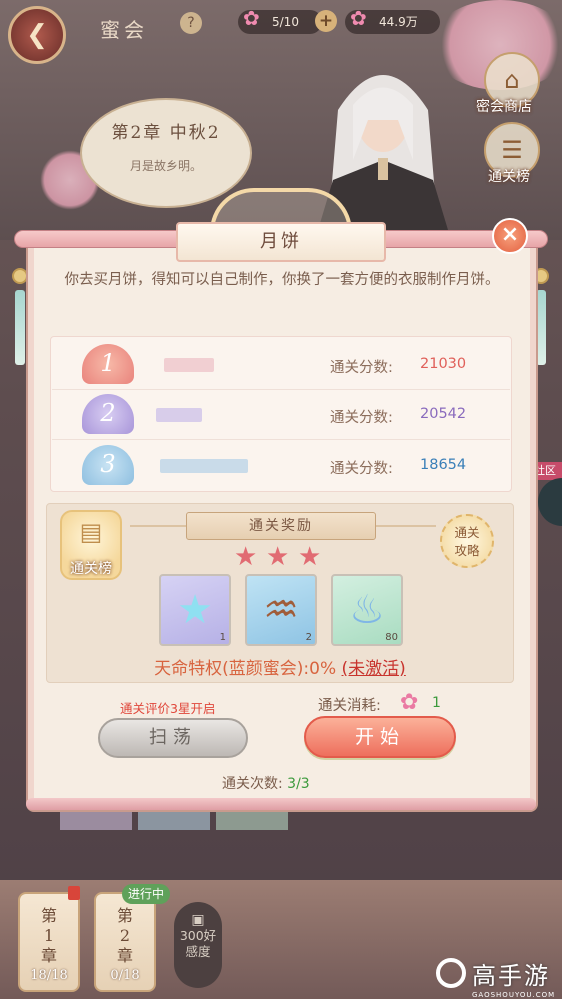 This screenshot has height=999, width=562. I want to click on secret-shop-label: 密会商店, so click(504, 107).